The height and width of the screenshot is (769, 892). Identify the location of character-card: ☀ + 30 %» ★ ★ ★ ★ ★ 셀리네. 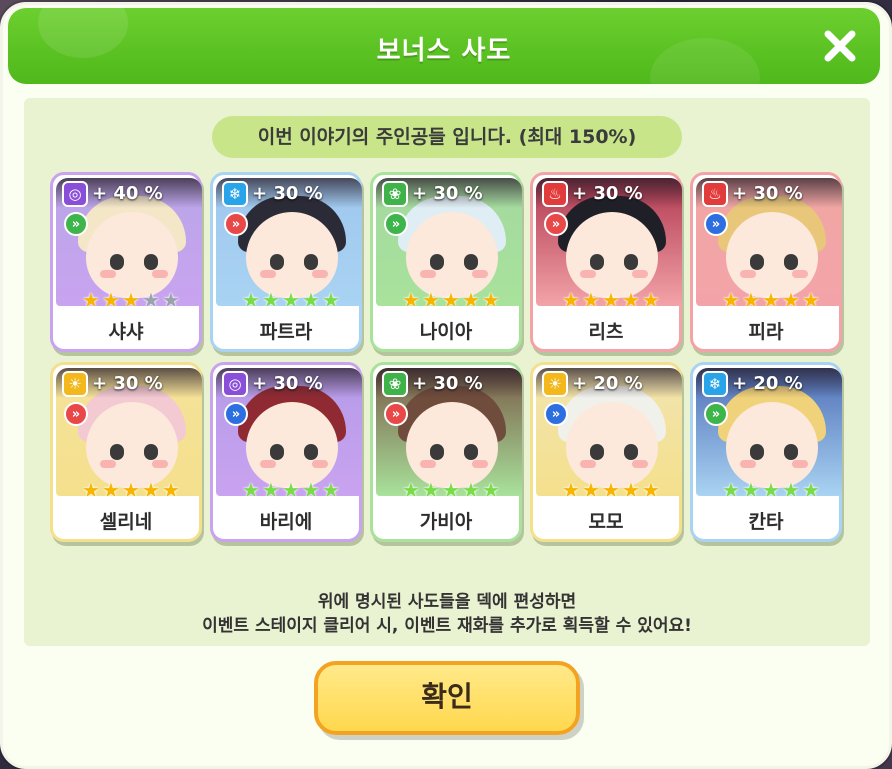
(126, 452).